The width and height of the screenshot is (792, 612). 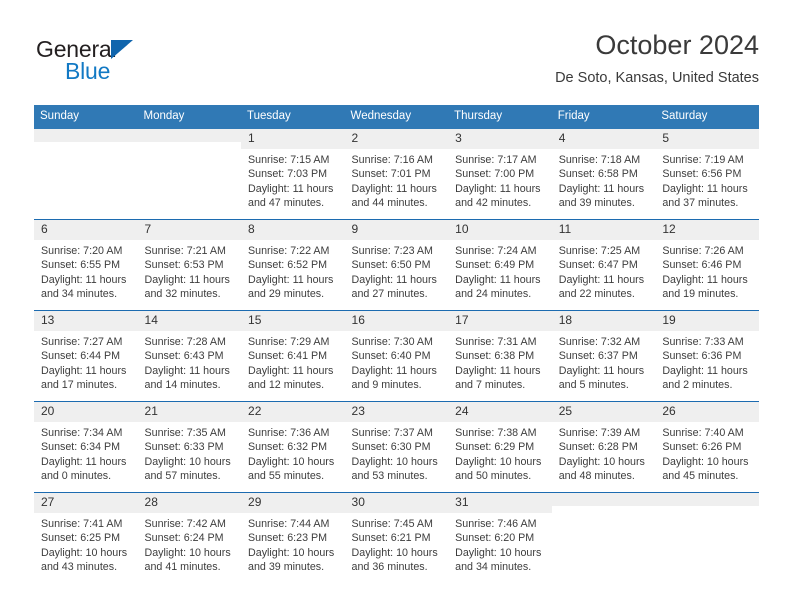 I want to click on day-number: 21, so click(x=189, y=411).